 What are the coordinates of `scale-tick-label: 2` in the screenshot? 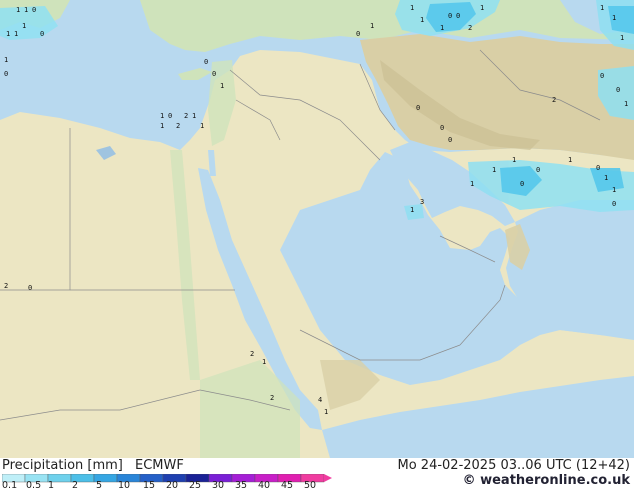 It's located at (75, 485).